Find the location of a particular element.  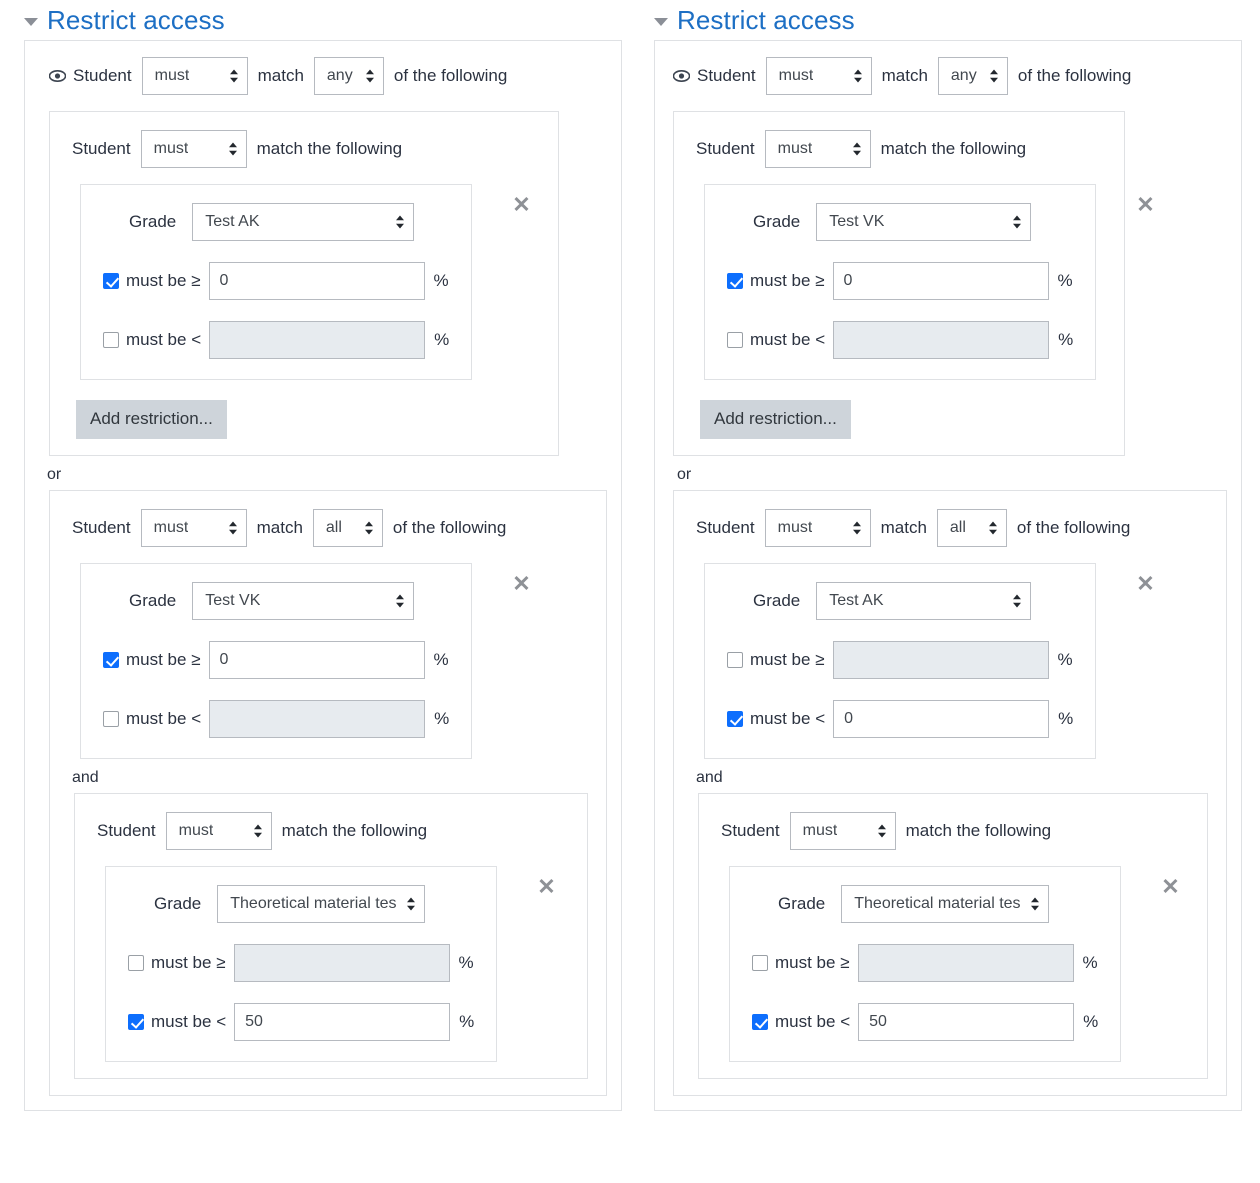

joiner-and: and is located at coordinates (85, 777).